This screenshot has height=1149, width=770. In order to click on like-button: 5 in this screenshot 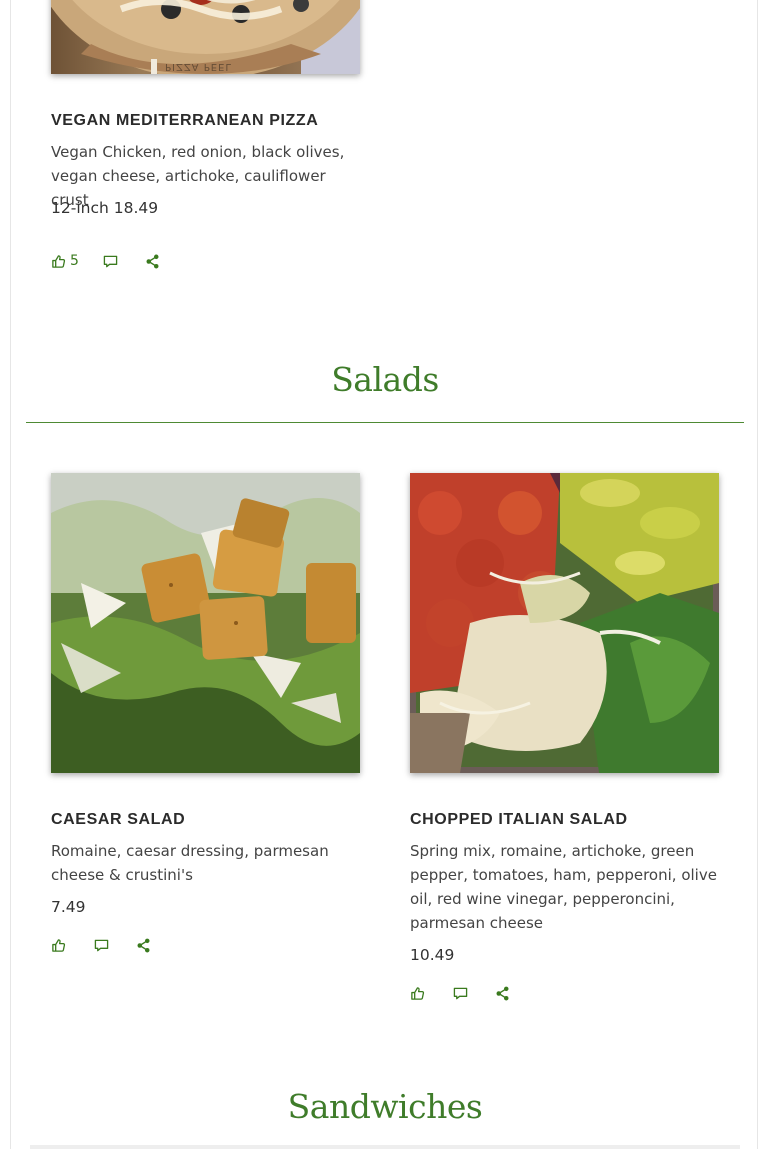, I will do `click(65, 261)`.